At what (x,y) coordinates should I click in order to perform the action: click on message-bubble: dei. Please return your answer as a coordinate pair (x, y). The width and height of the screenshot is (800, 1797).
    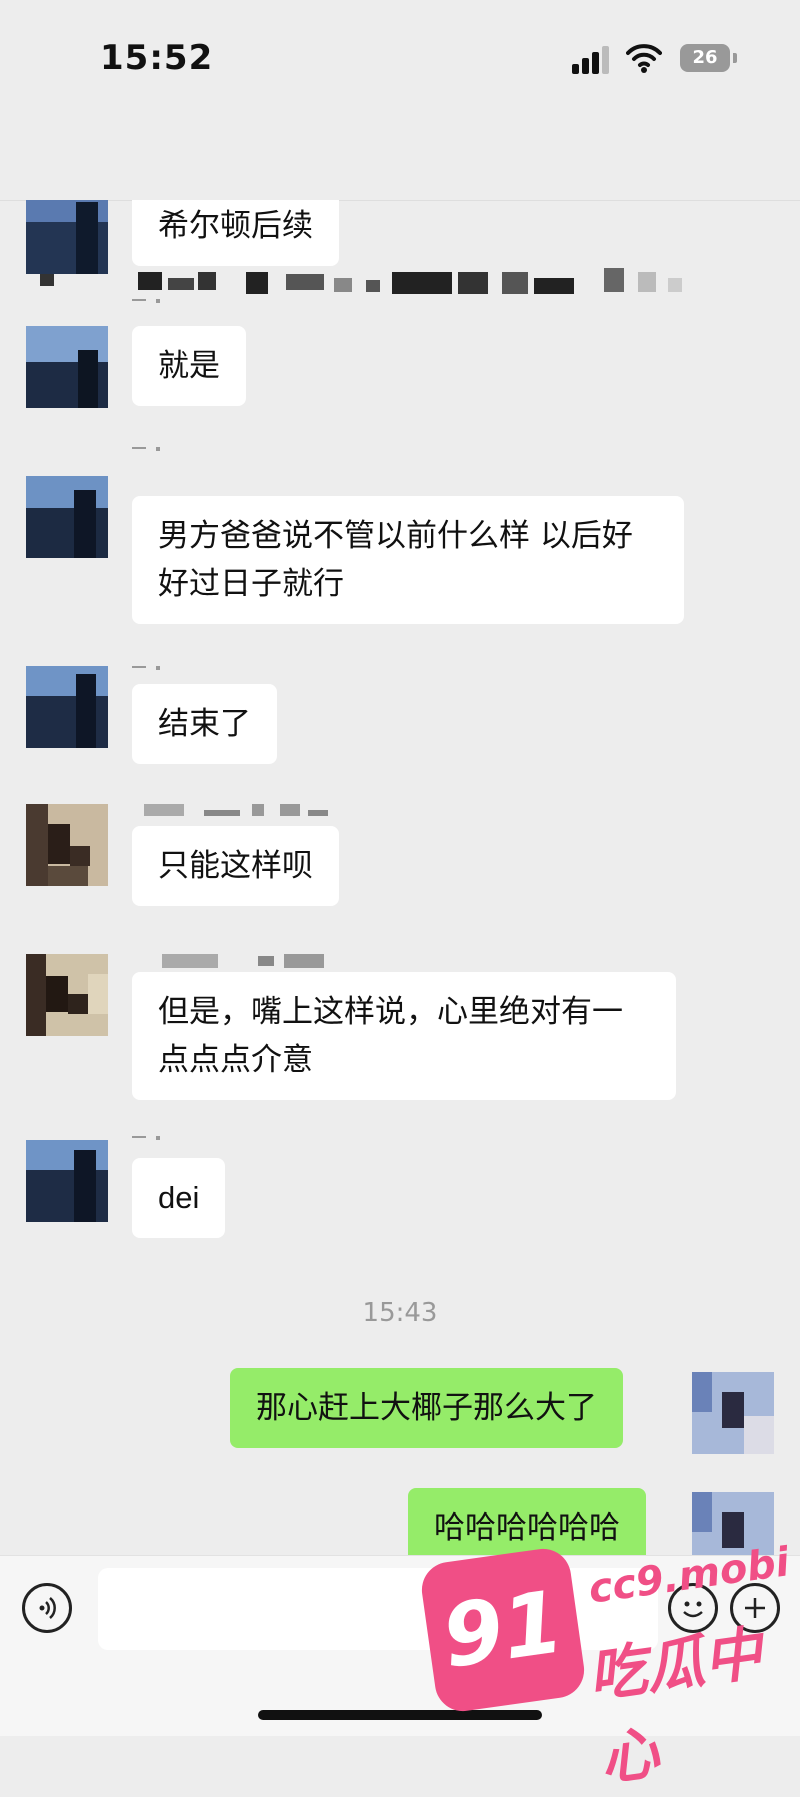
    Looking at the image, I should click on (179, 1198).